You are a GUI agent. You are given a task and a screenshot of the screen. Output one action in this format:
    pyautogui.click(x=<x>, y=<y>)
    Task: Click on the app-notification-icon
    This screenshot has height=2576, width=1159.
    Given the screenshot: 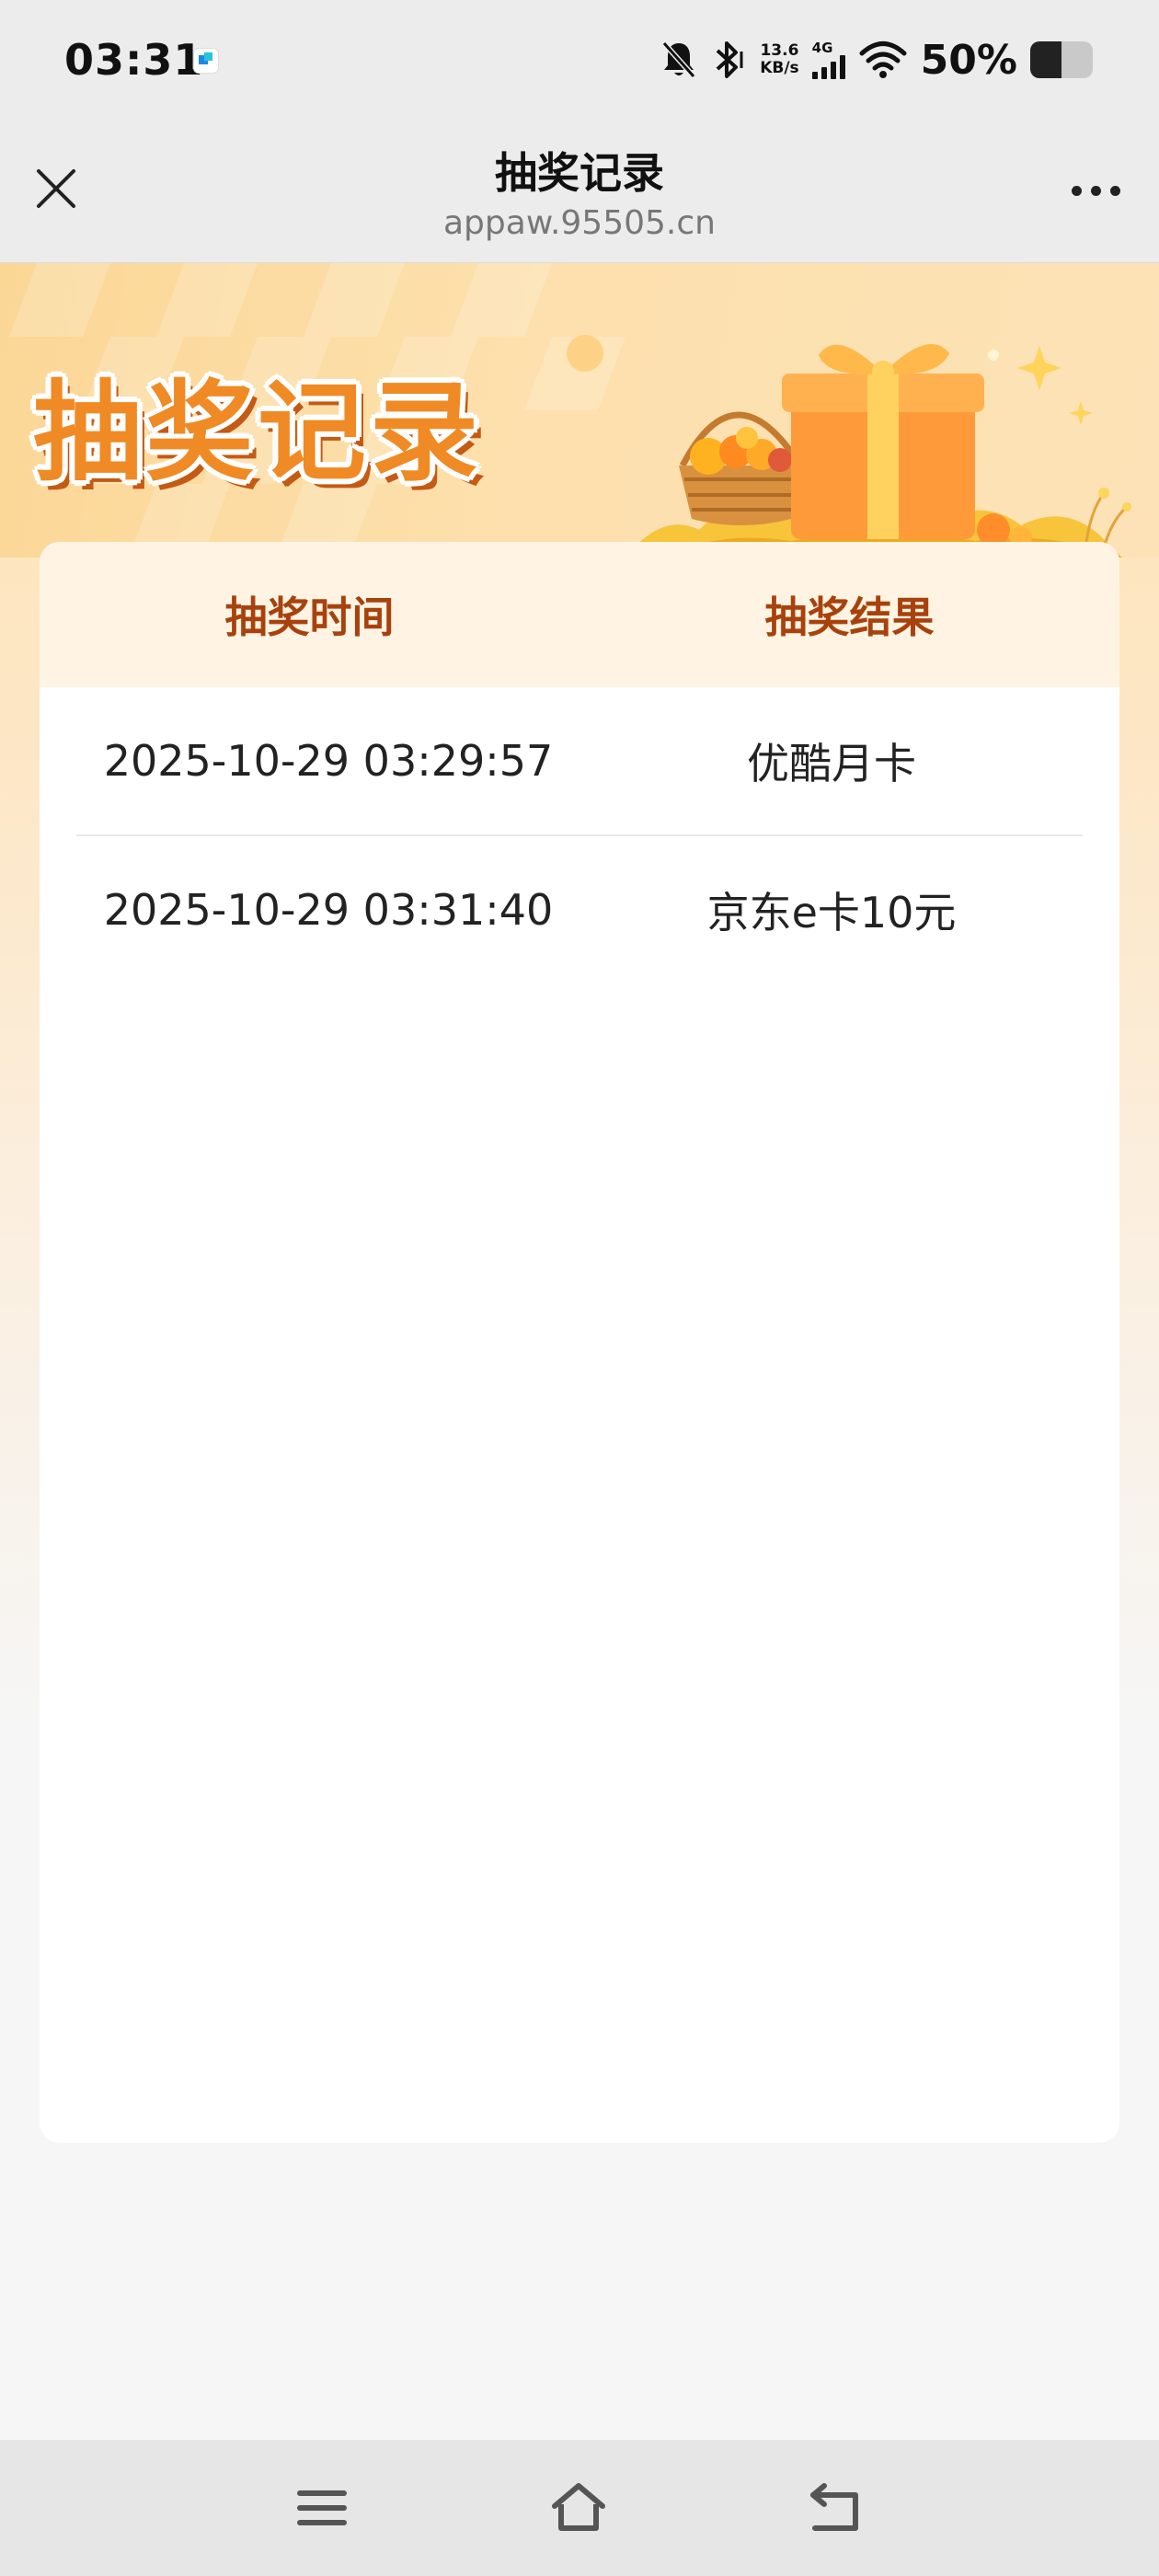 What is the action you would take?
    pyautogui.click(x=206, y=61)
    